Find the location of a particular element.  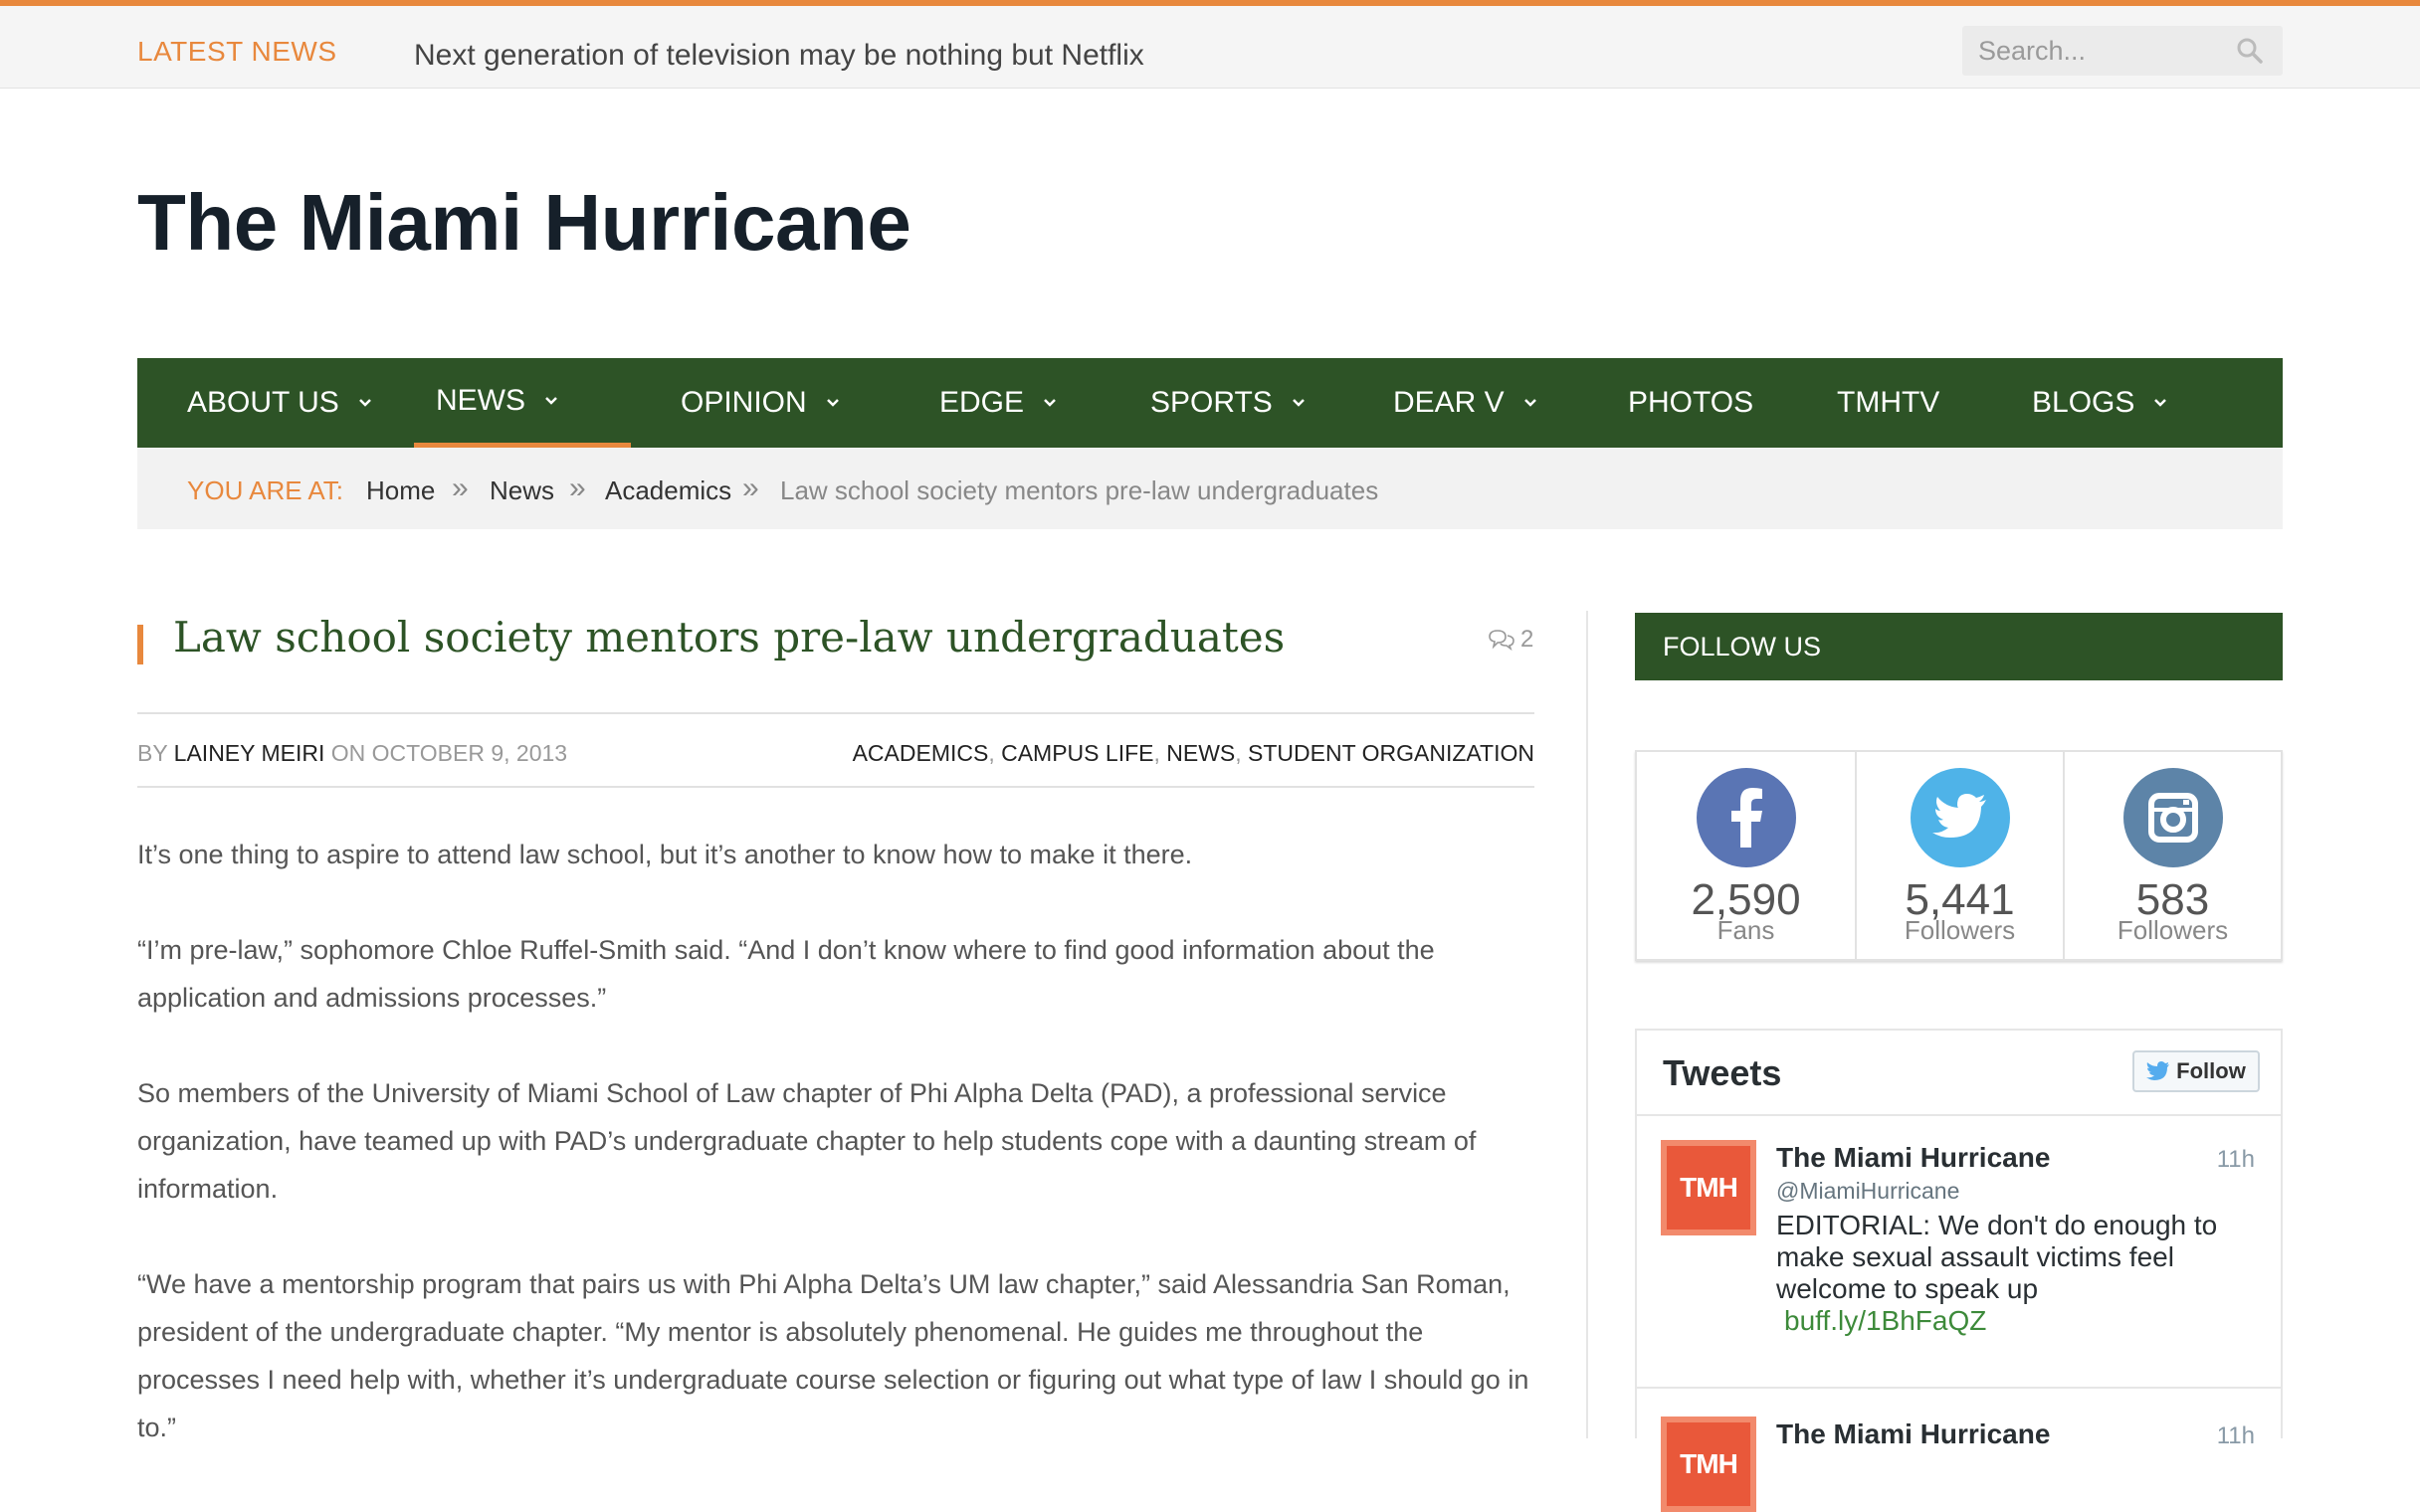

nav-item-edge: EDGE is located at coordinates (998, 403).